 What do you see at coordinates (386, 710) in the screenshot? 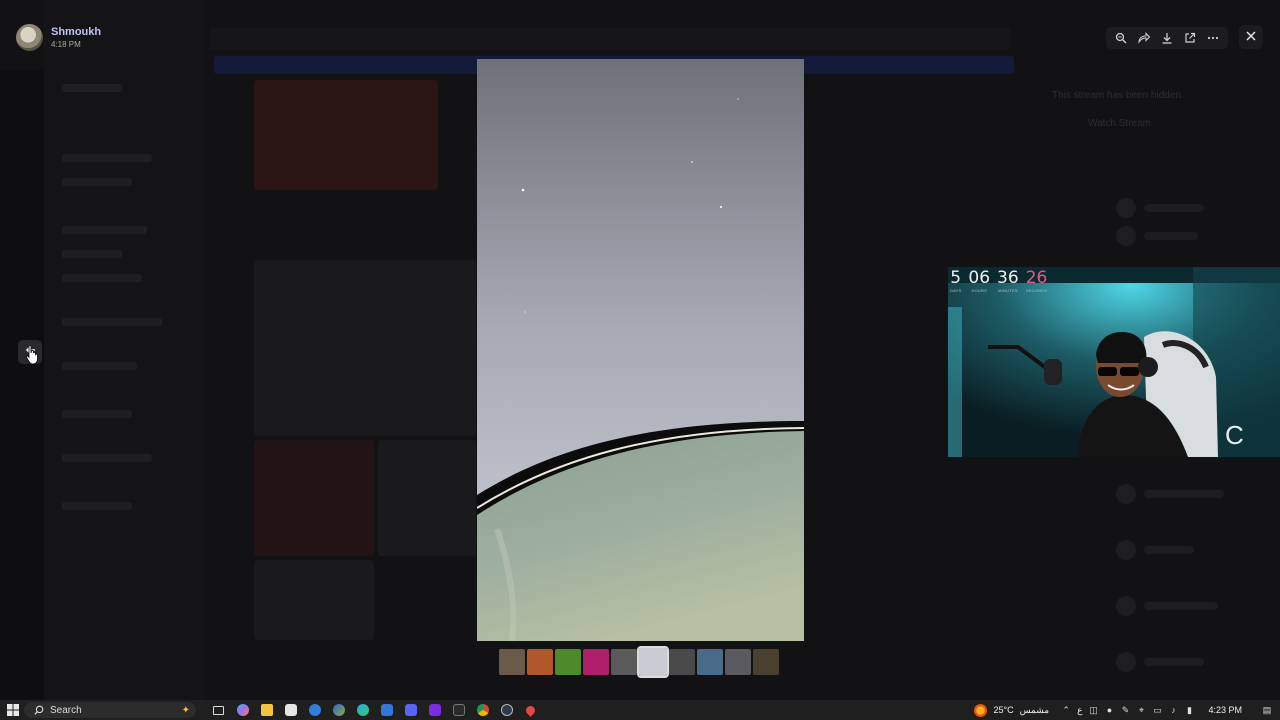
I see `vscode-icon` at bounding box center [386, 710].